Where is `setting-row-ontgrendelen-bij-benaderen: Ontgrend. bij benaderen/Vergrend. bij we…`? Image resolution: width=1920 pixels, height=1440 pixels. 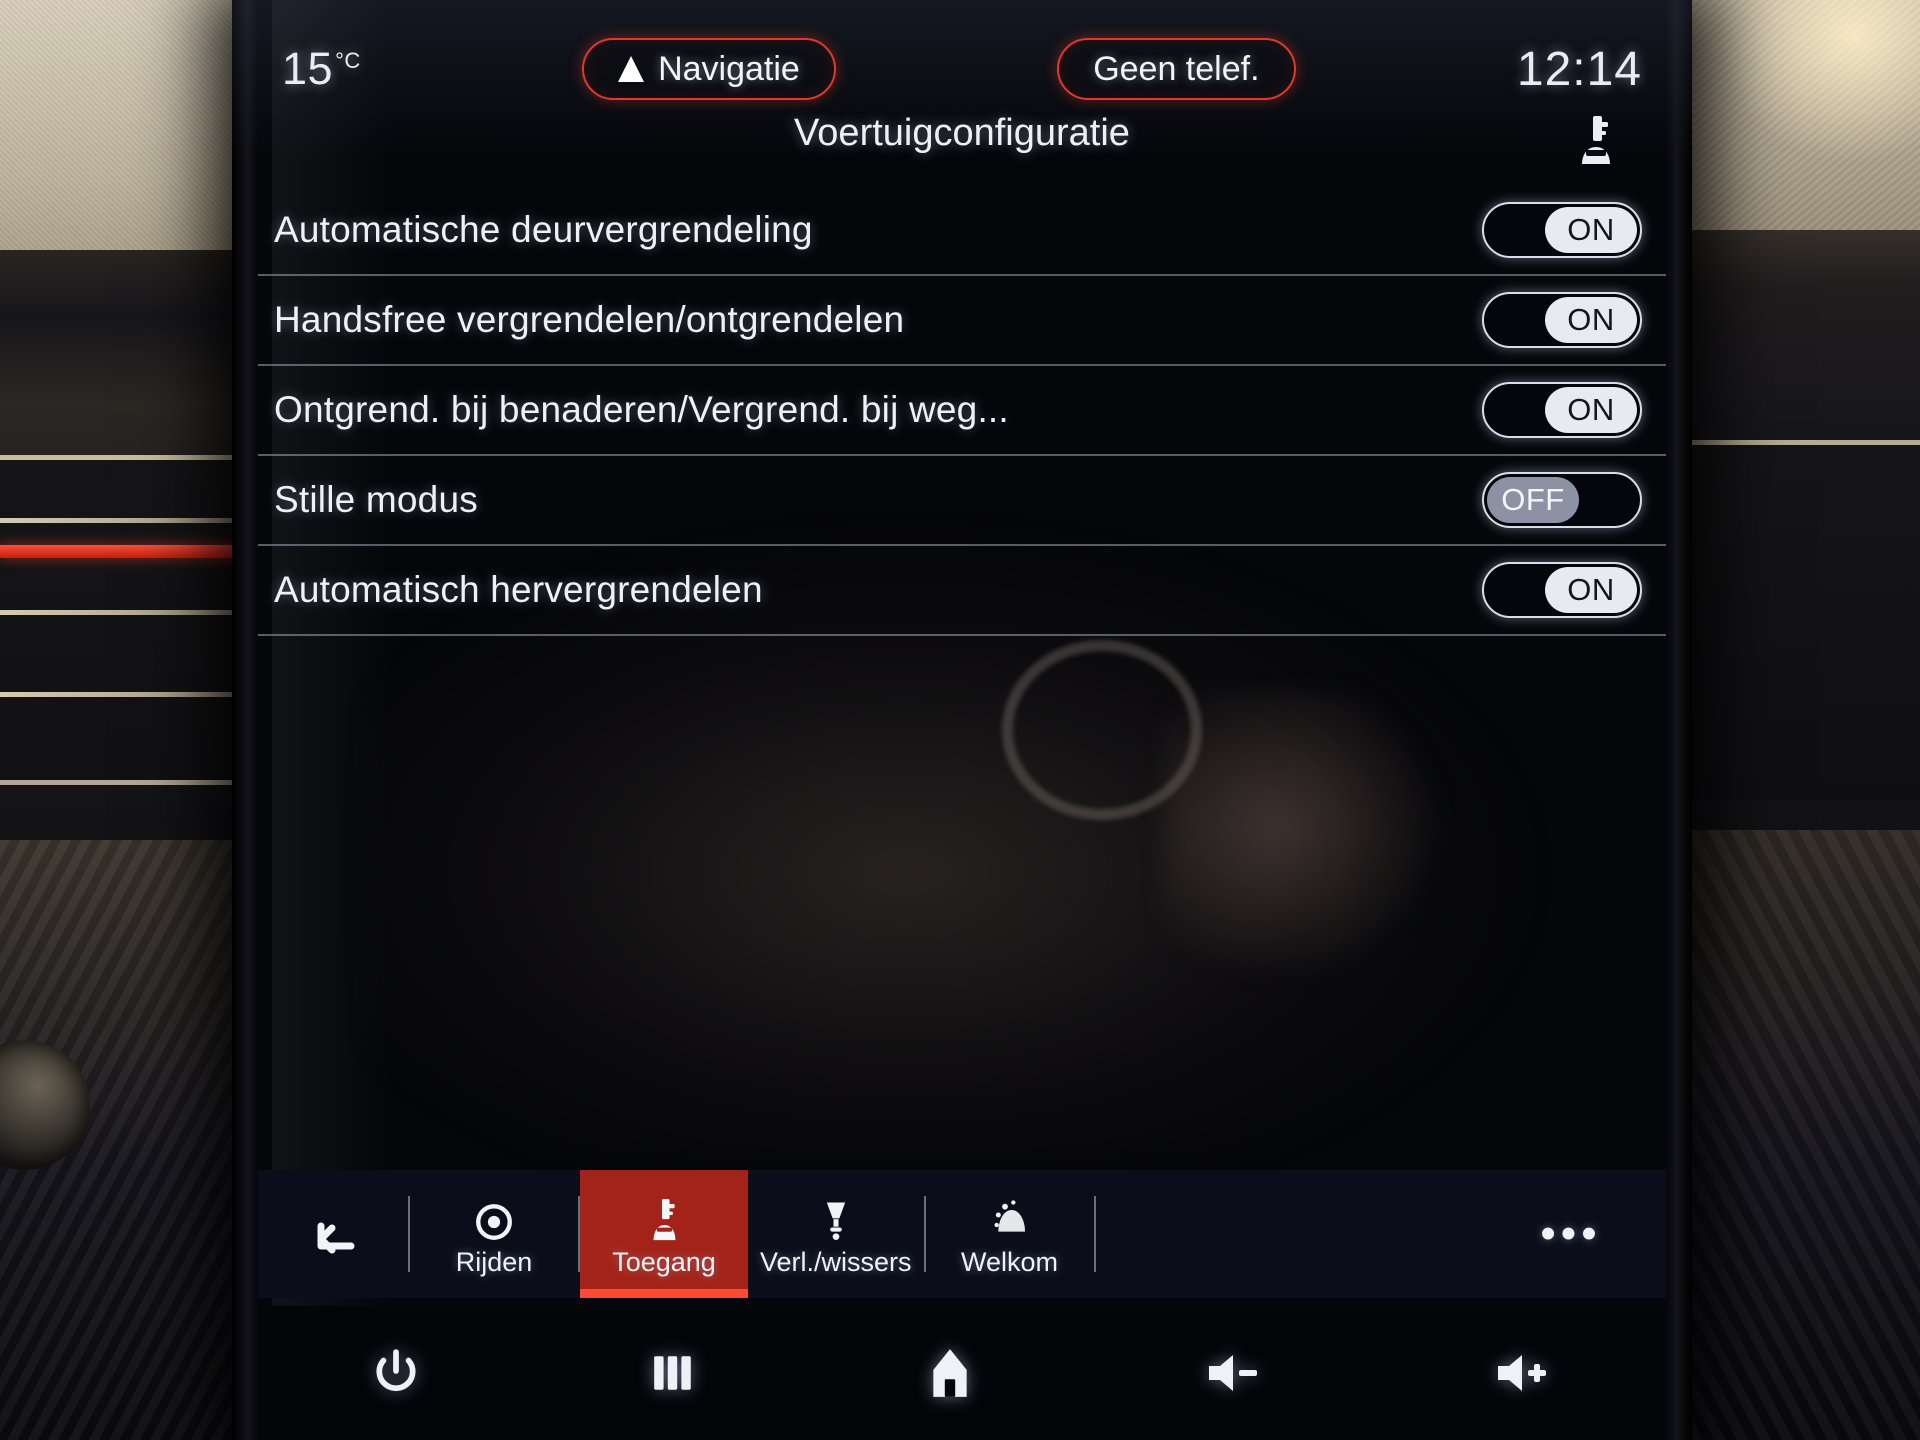
setting-row-ontgrendelen-bij-benaderen: Ontgrend. bij benaderen/Vergrend. bij we… is located at coordinates (962, 411).